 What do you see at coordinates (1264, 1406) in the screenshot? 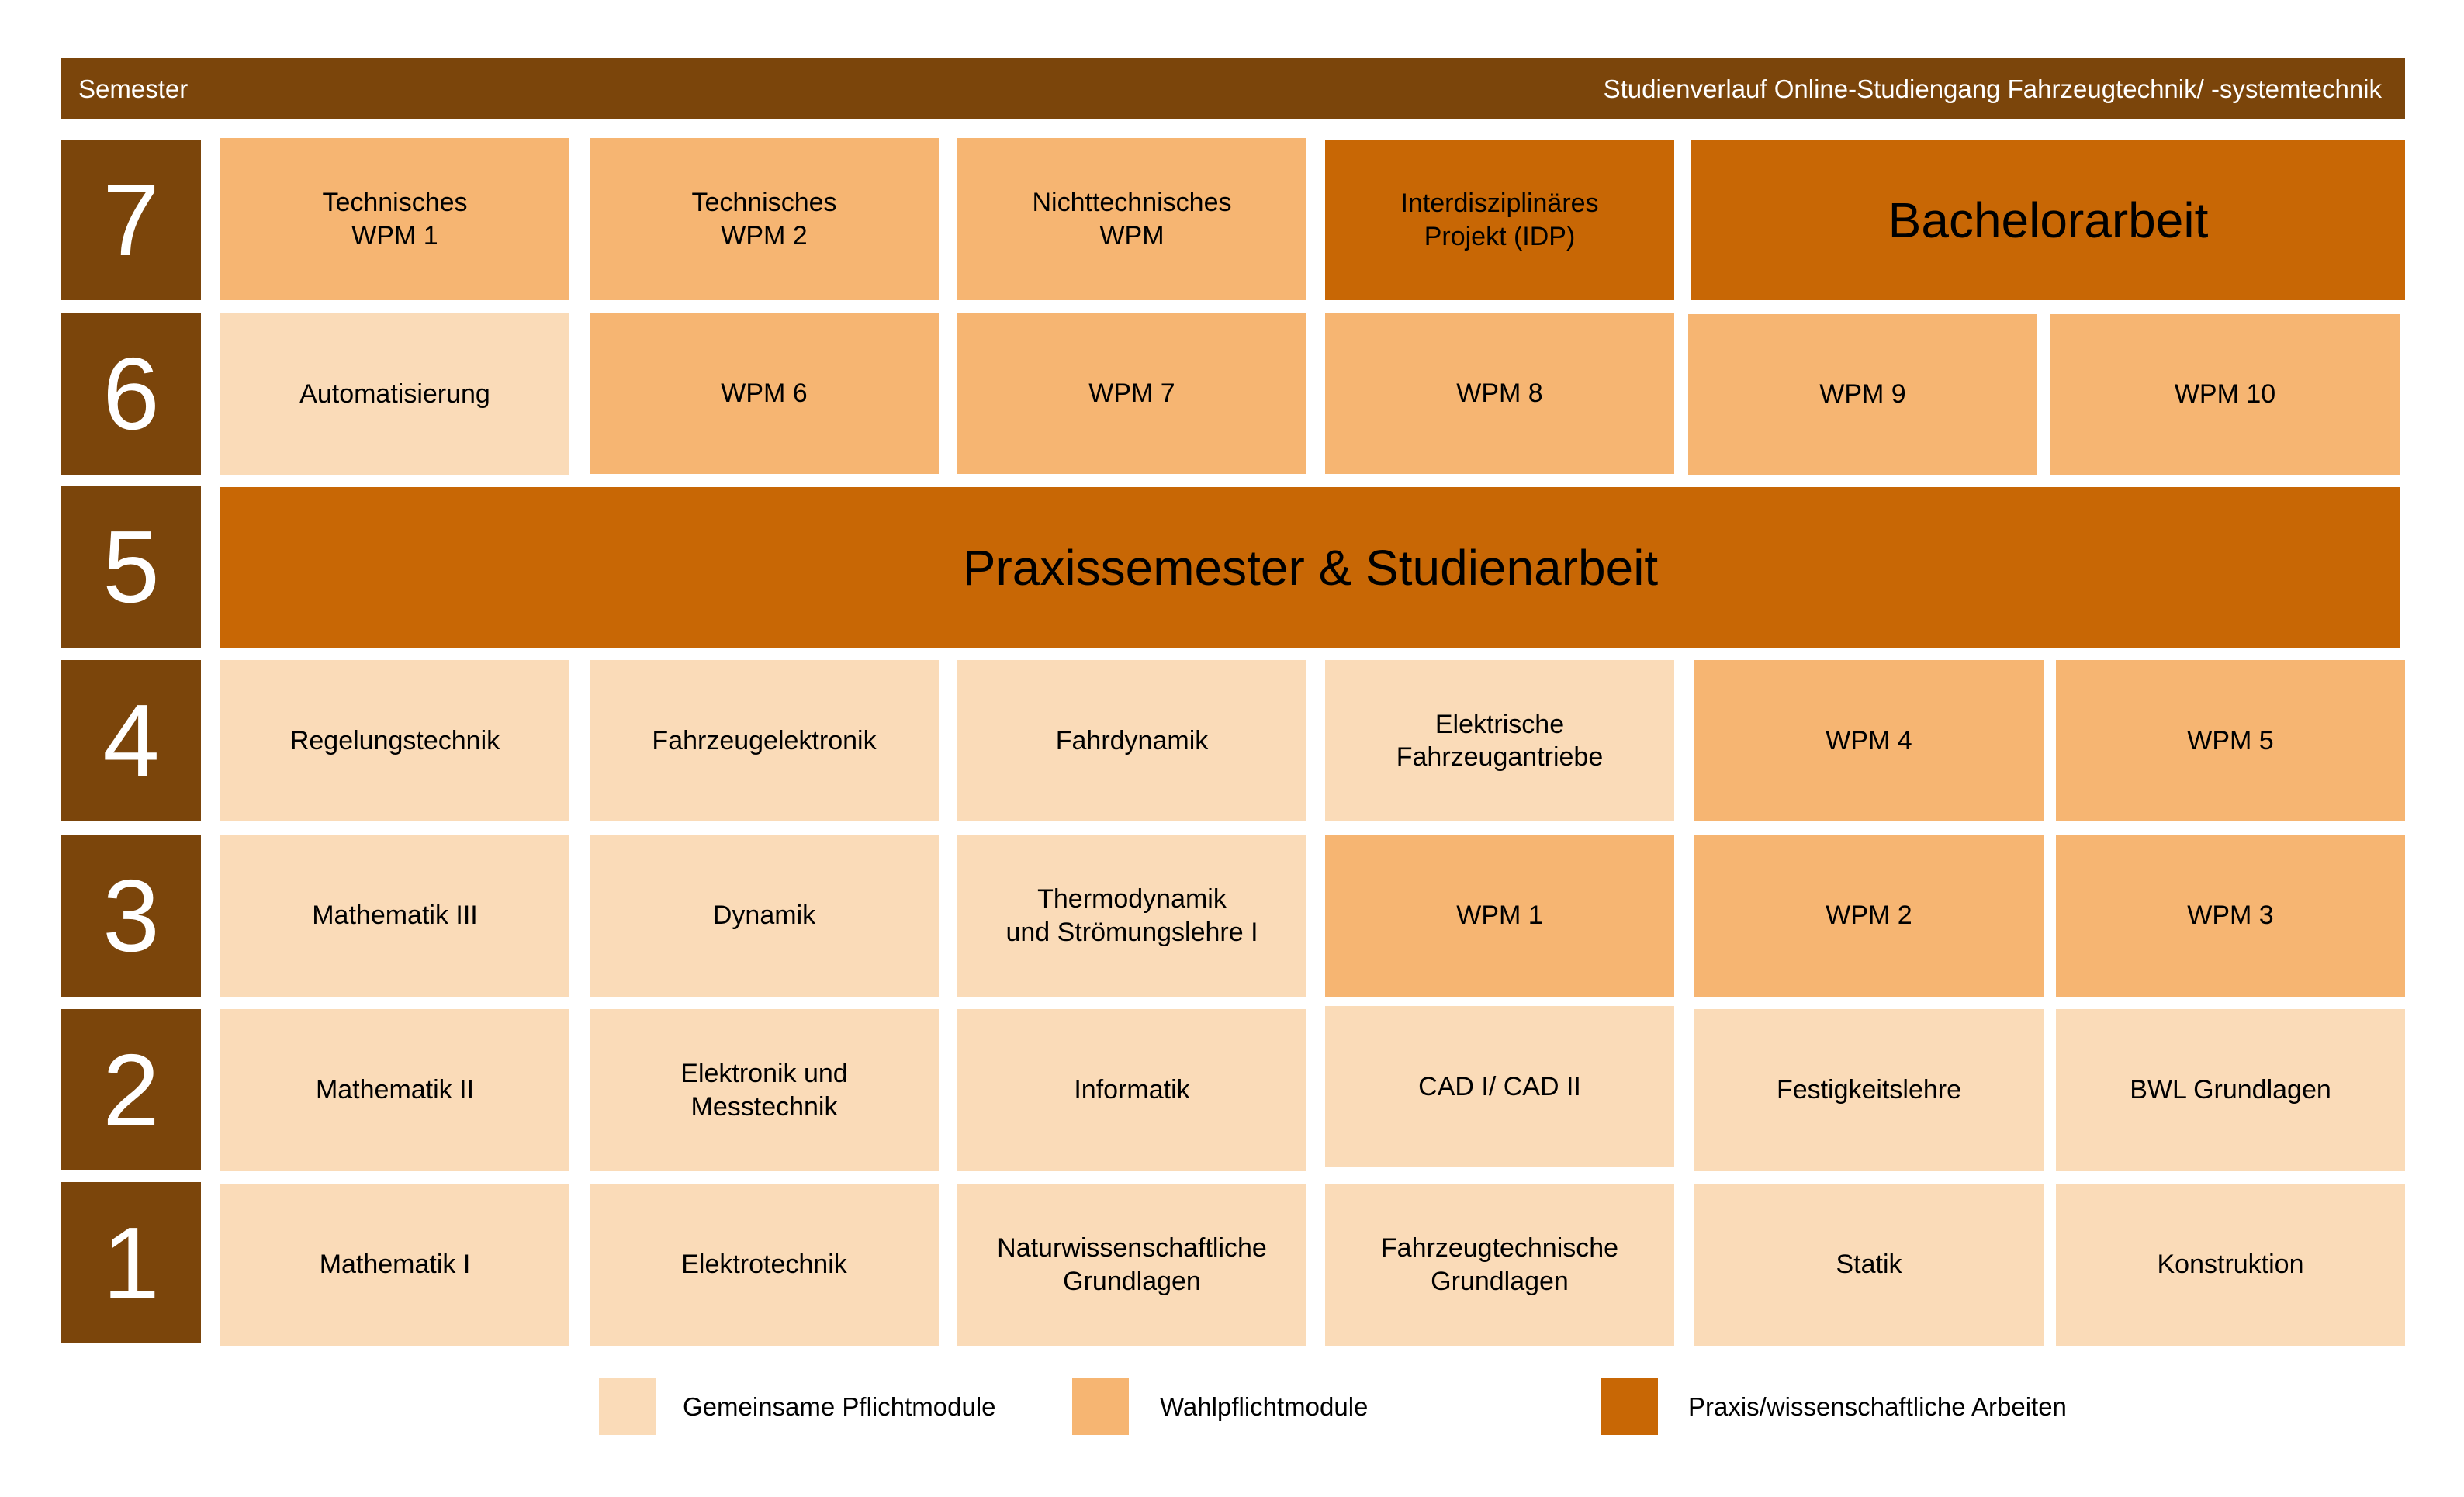
I see `legend-label-wahlpflicht: Wahlpflichtmodule` at bounding box center [1264, 1406].